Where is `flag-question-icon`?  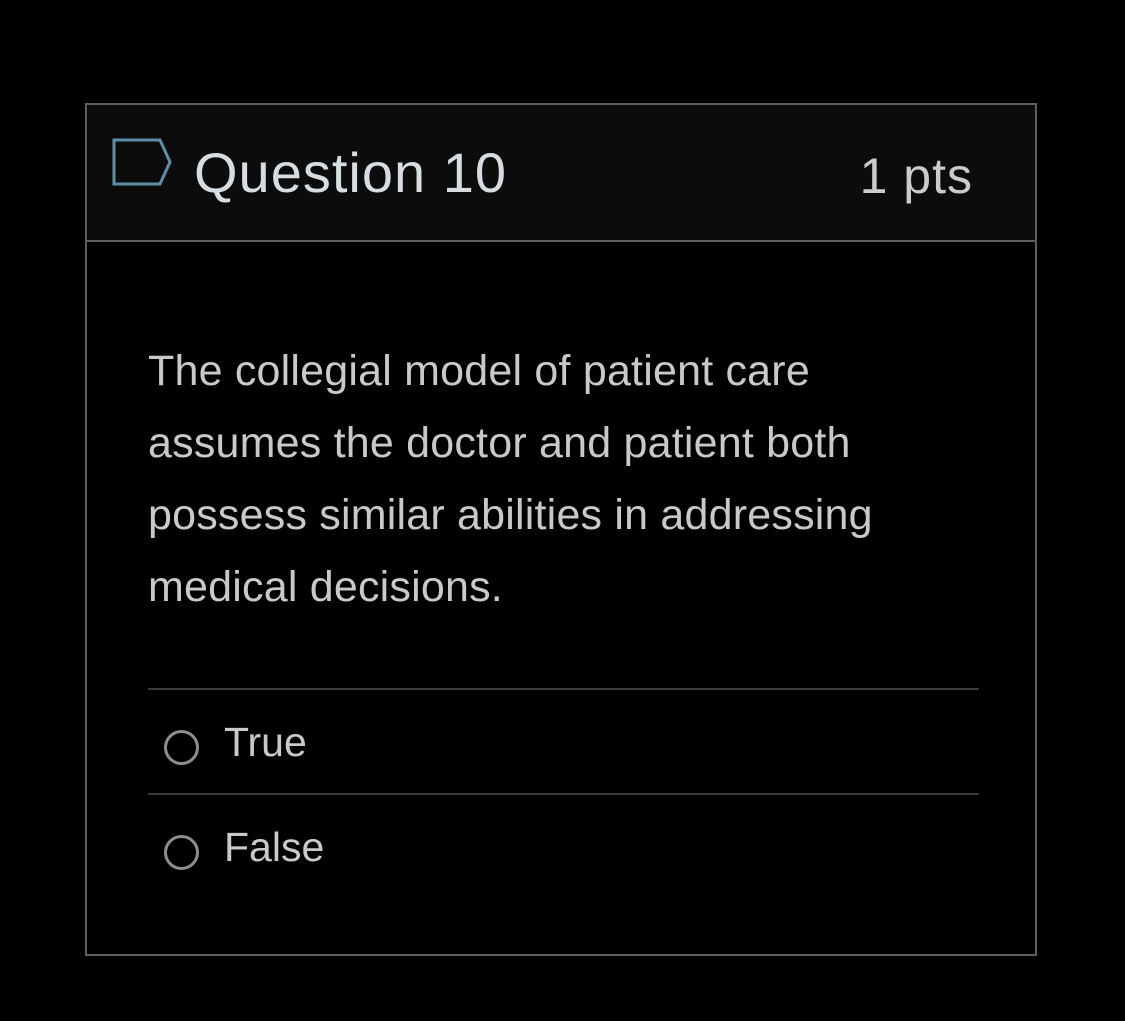 flag-question-icon is located at coordinates (142, 162).